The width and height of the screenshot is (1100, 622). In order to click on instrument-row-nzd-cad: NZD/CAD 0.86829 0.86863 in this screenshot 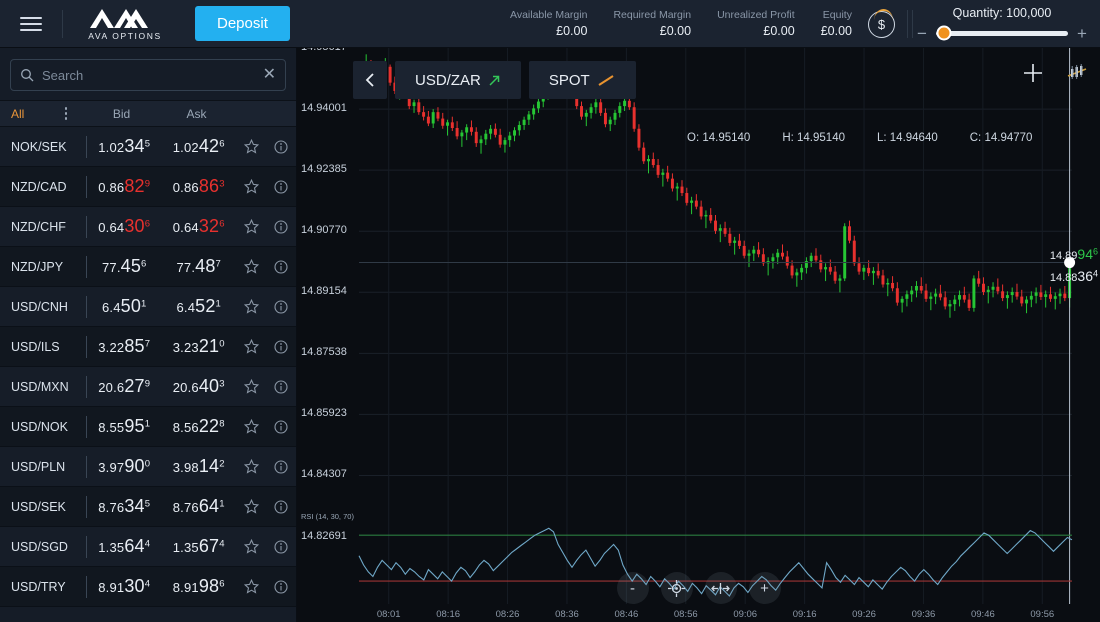, I will do `click(148, 187)`.